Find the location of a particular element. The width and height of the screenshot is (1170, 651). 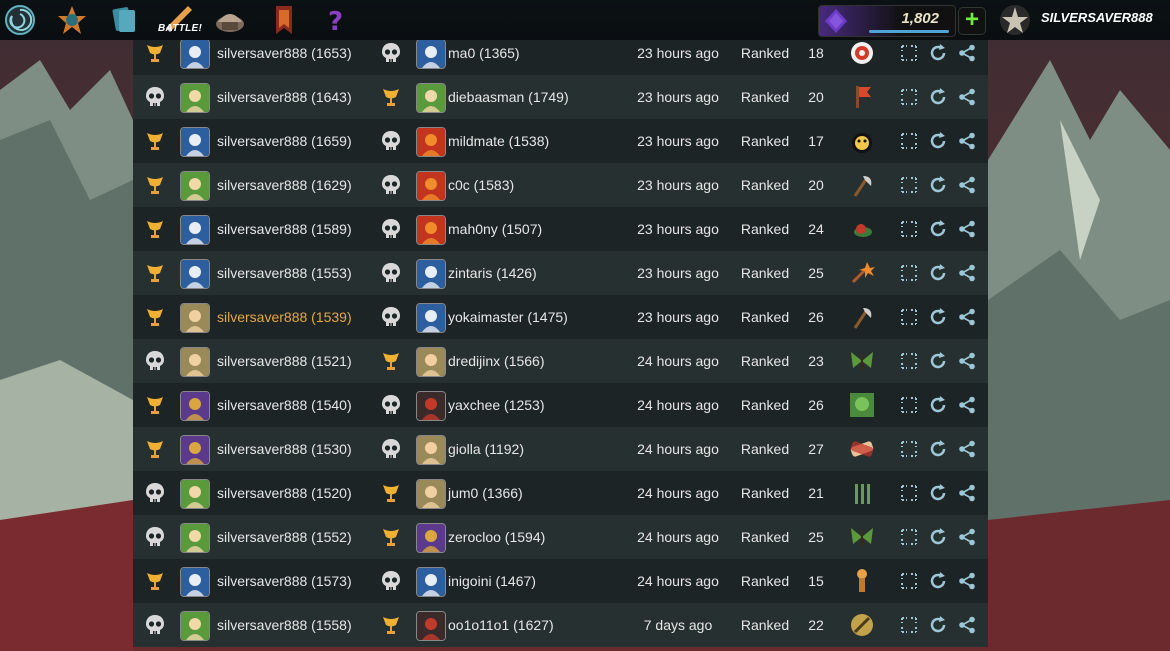

battle-label: BATTLE! is located at coordinates (180, 28).